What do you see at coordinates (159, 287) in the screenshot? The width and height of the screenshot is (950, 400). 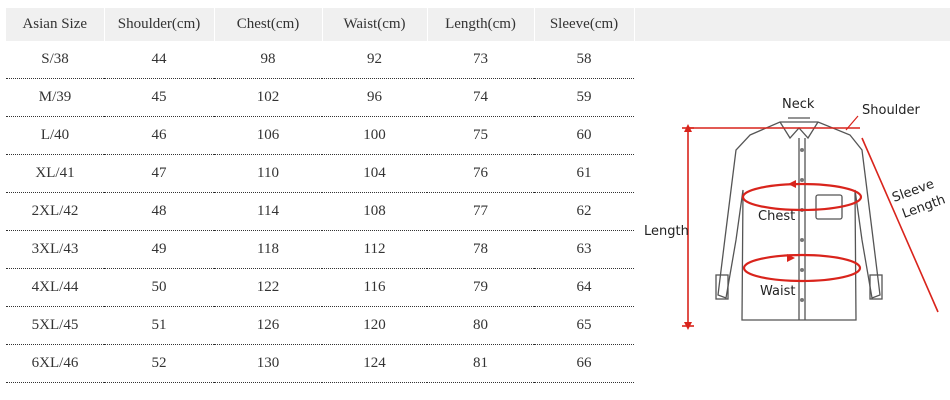 I see `cell-shoulder: 50` at bounding box center [159, 287].